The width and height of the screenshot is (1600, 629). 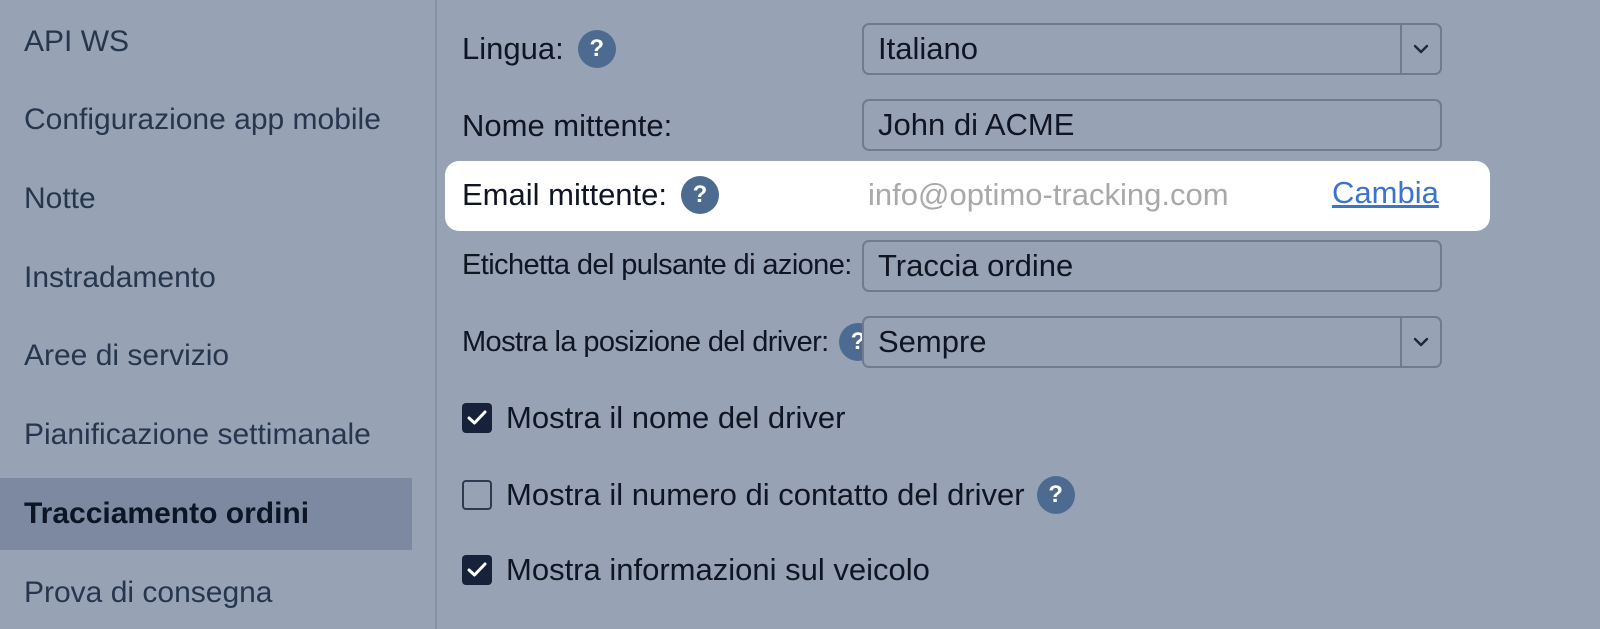 What do you see at coordinates (676, 417) in the screenshot?
I see `show-driver-name-label: Mostra il nome del driver` at bounding box center [676, 417].